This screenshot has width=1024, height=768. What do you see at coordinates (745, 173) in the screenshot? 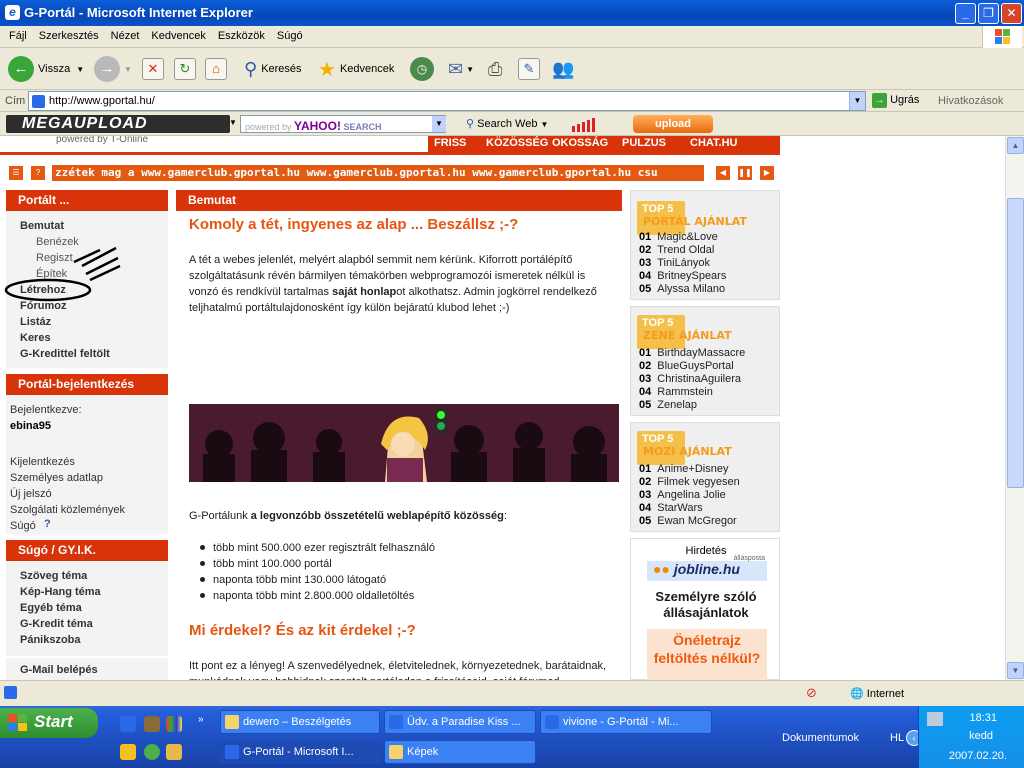
I see `ticker-pause-icon: ❚❚` at bounding box center [745, 173].